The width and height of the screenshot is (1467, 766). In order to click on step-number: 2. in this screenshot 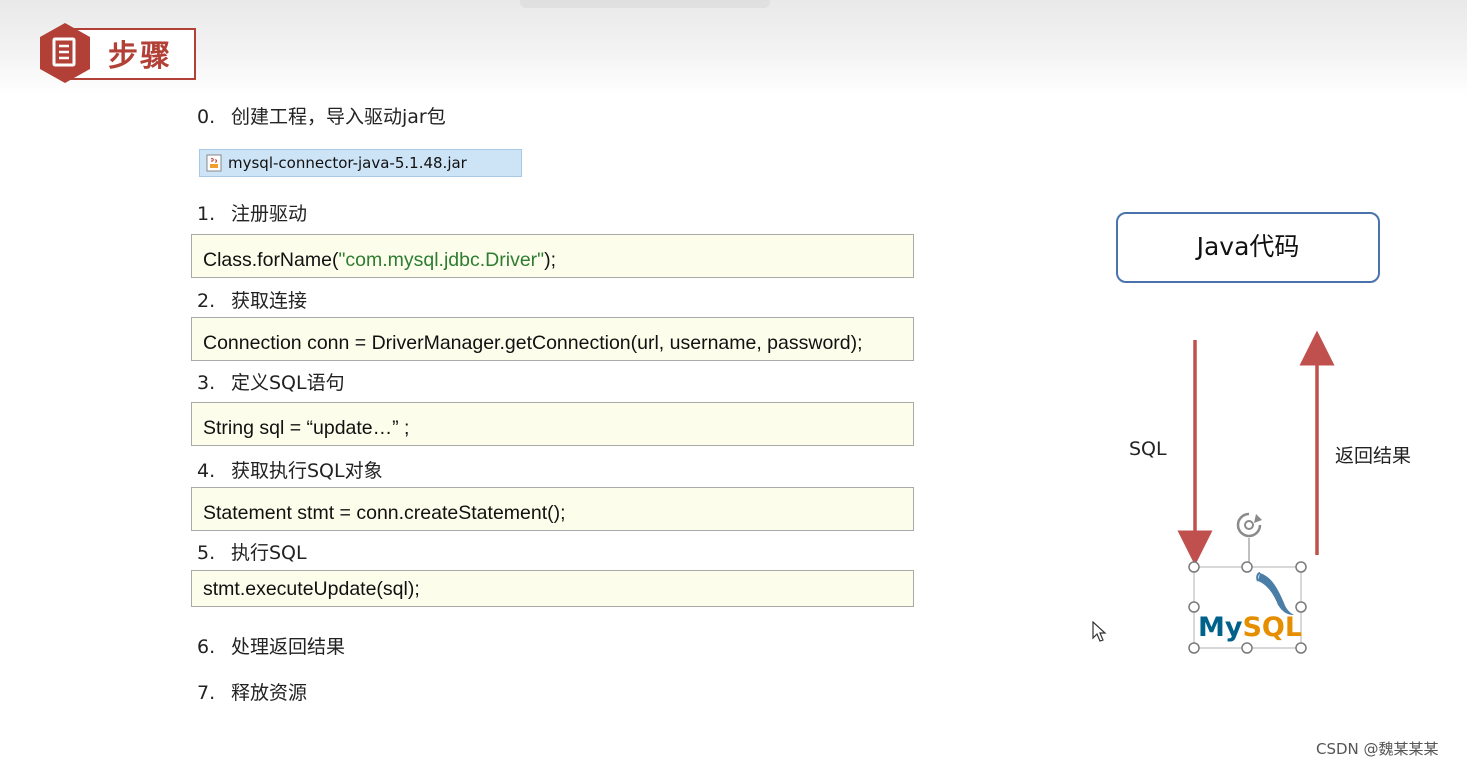, I will do `click(206, 301)`.